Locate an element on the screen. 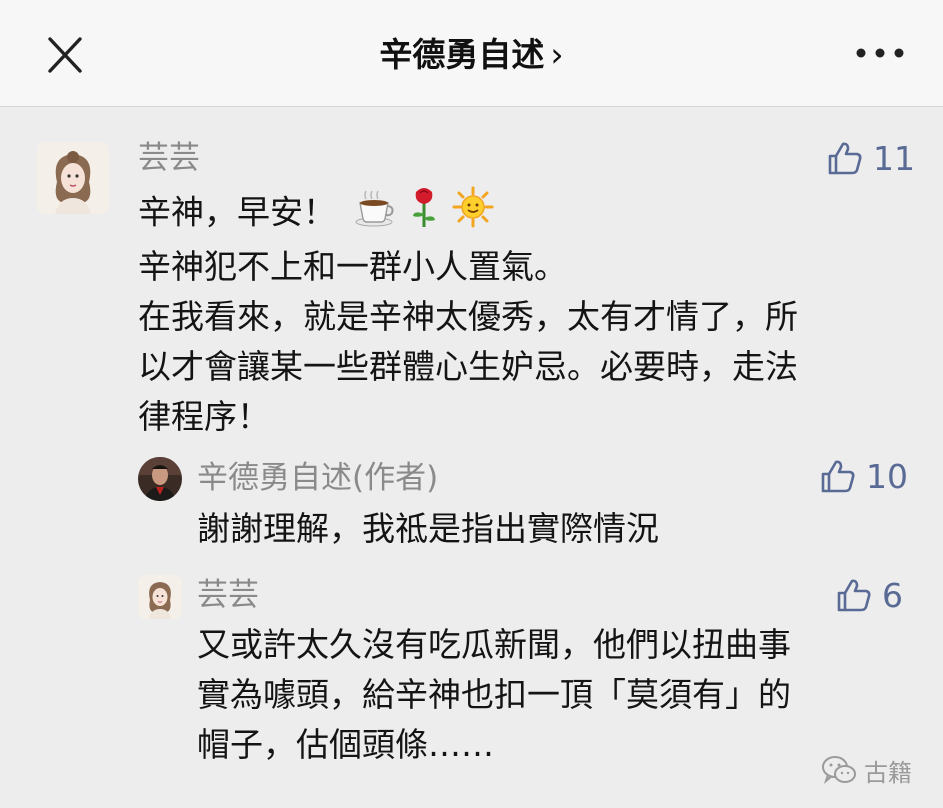 This screenshot has width=943, height=808. watermark-text: 古籍 is located at coordinates (888, 772).